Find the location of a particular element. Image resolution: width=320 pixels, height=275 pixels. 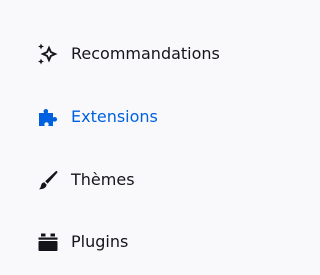

sidebar-item-label: Recommandations is located at coordinates (145, 53).